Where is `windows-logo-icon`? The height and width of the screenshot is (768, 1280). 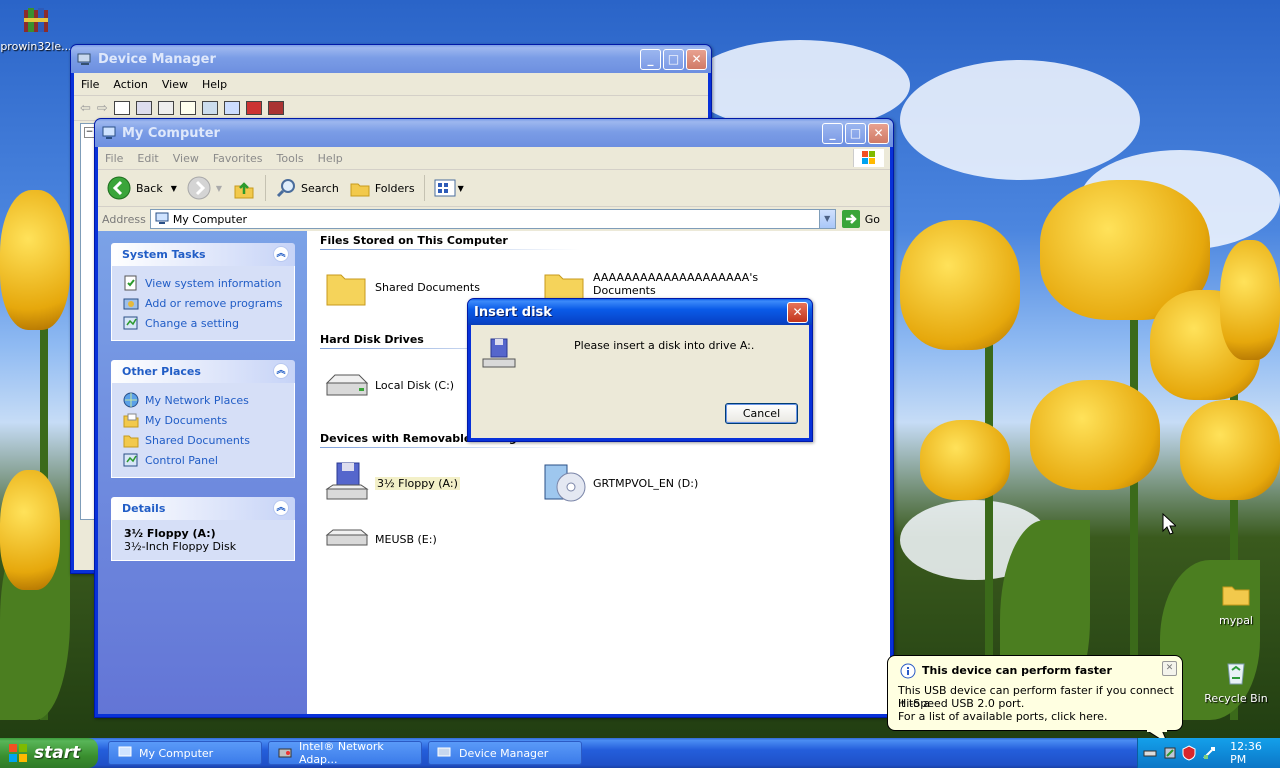
windows-logo-icon is located at coordinates (868, 158).